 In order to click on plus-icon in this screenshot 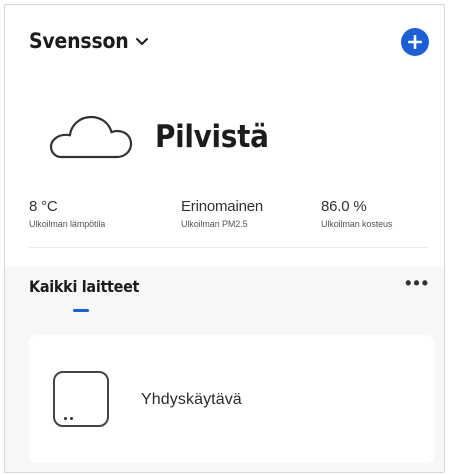, I will do `click(415, 42)`.